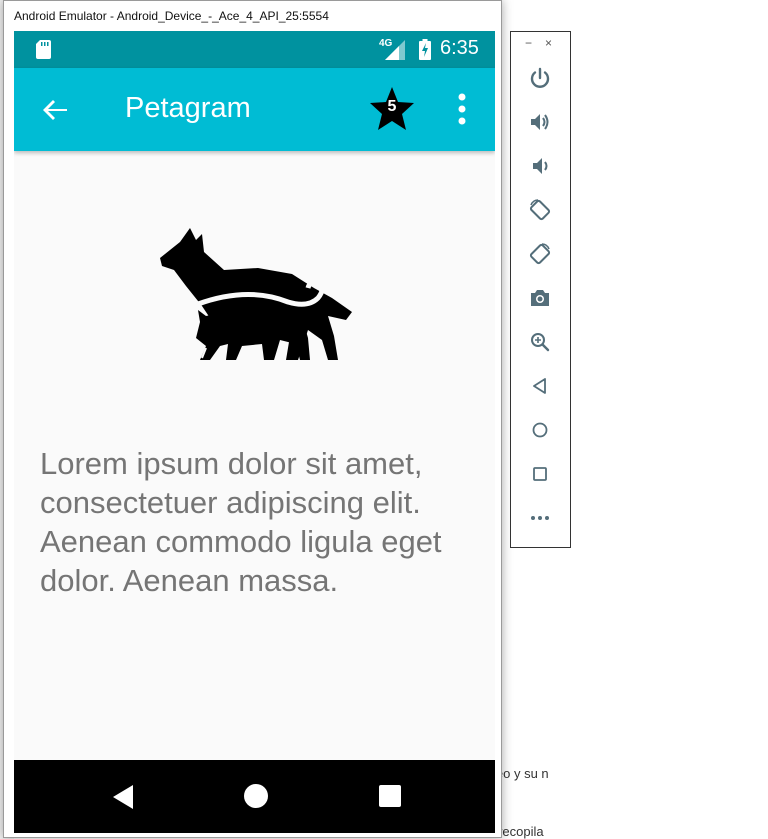 The image size is (768, 839). I want to click on emulator-side-panel: − ×, so click(540, 289).